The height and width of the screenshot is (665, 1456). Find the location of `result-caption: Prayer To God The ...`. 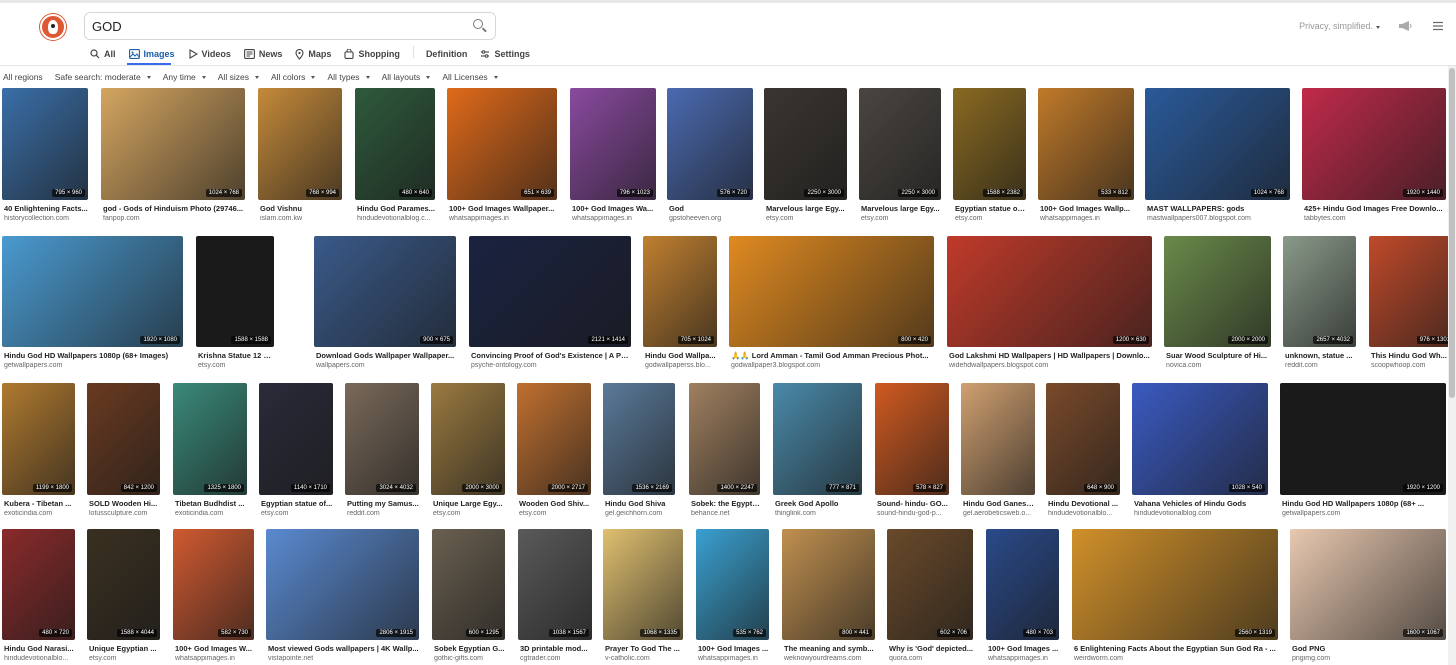

result-caption: Prayer To God The ... is located at coordinates (644, 648).